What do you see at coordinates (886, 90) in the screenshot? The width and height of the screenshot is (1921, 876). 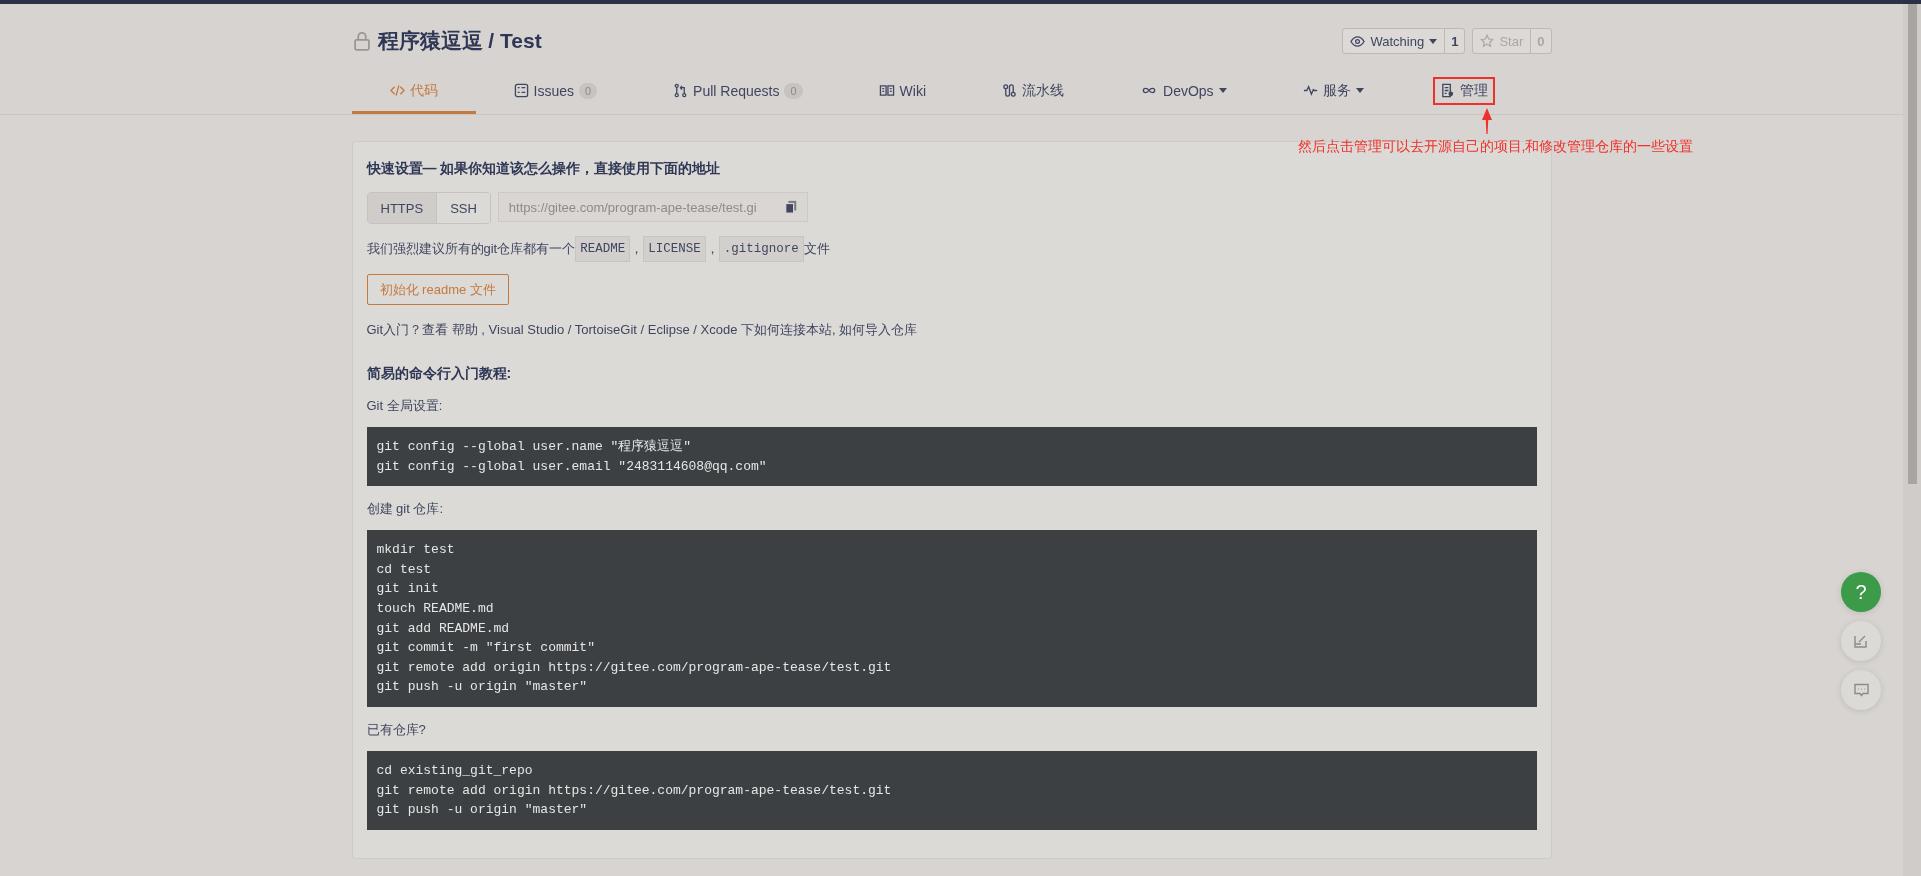 I see `book-icon` at bounding box center [886, 90].